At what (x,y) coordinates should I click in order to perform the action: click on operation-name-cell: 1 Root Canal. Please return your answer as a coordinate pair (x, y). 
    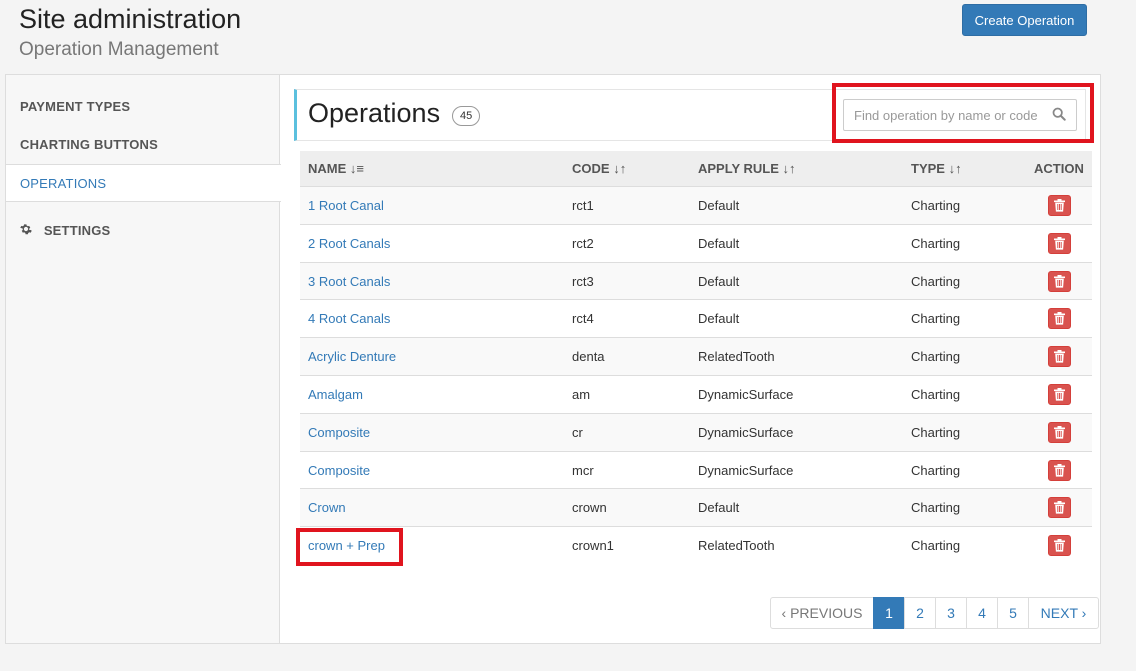
    Looking at the image, I should click on (346, 205).